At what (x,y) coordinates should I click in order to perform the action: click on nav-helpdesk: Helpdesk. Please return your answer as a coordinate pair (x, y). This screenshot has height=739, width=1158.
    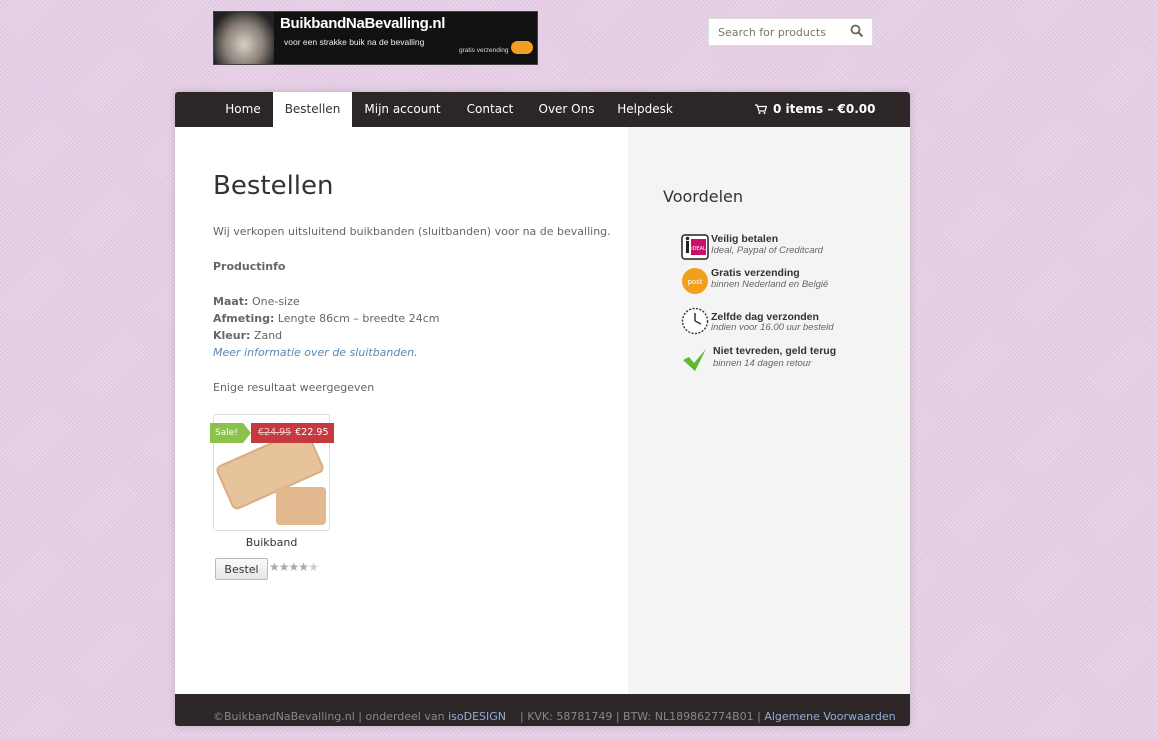
    Looking at the image, I should click on (645, 109).